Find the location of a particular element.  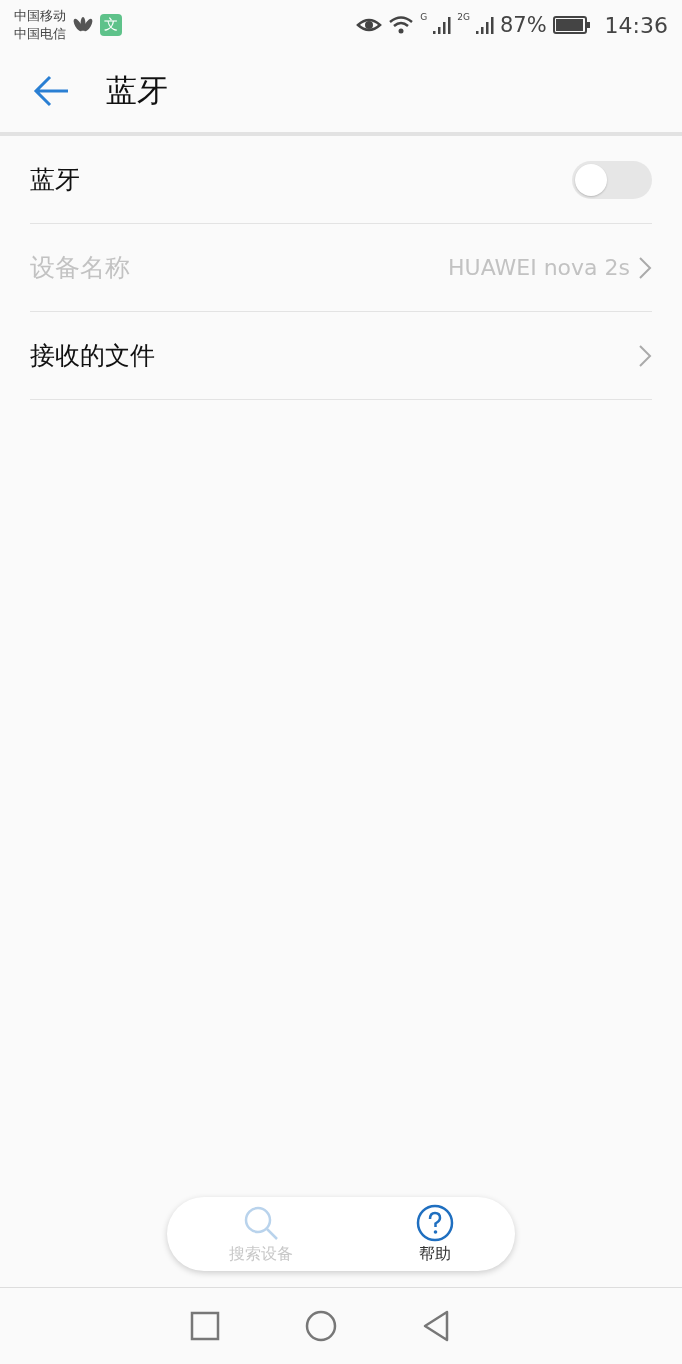

app-badge: 文 is located at coordinates (111, 25).